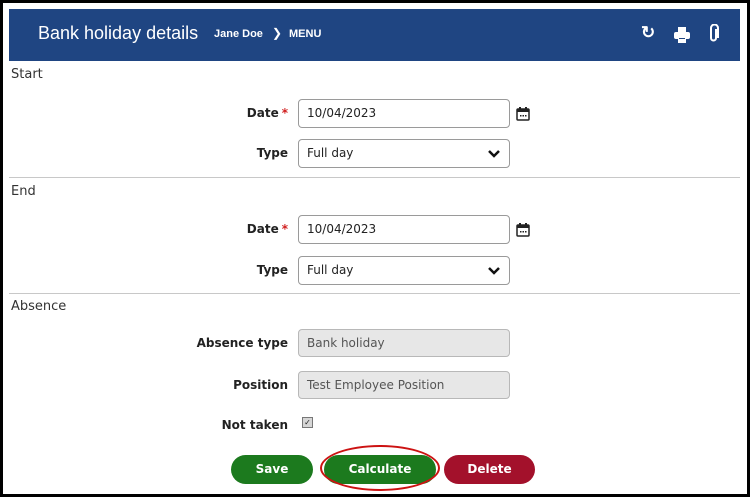  I want to click on section-absence-heading: Absence, so click(39, 306).